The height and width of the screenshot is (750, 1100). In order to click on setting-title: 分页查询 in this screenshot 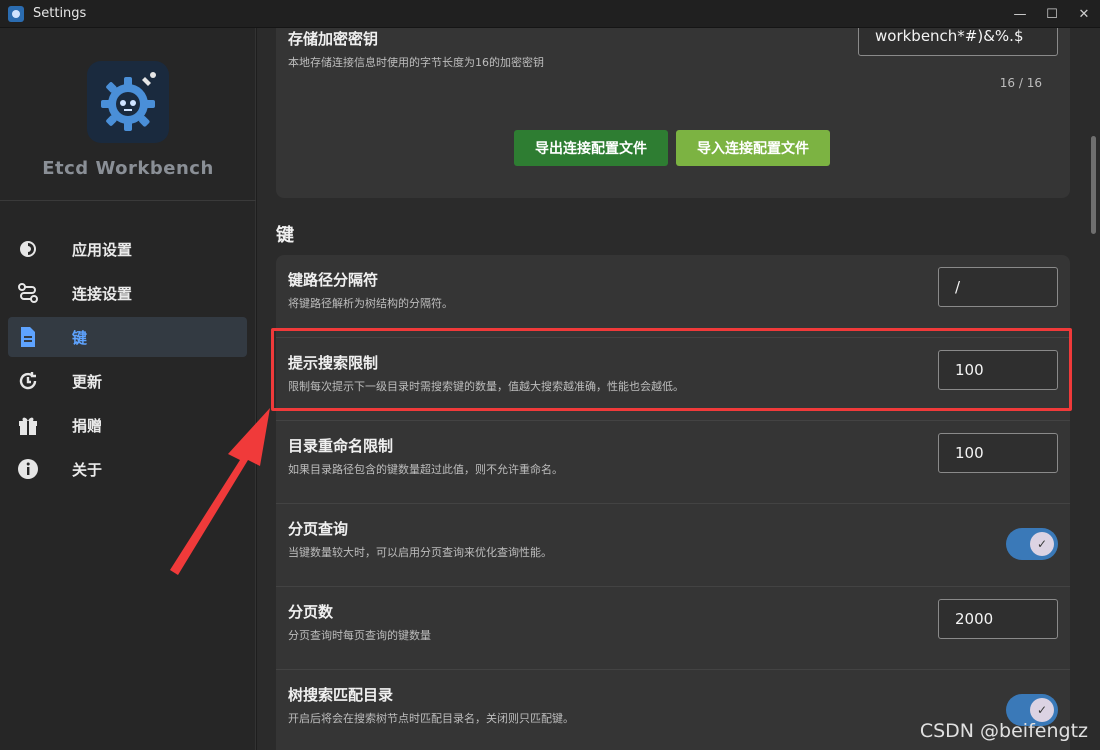, I will do `click(318, 529)`.